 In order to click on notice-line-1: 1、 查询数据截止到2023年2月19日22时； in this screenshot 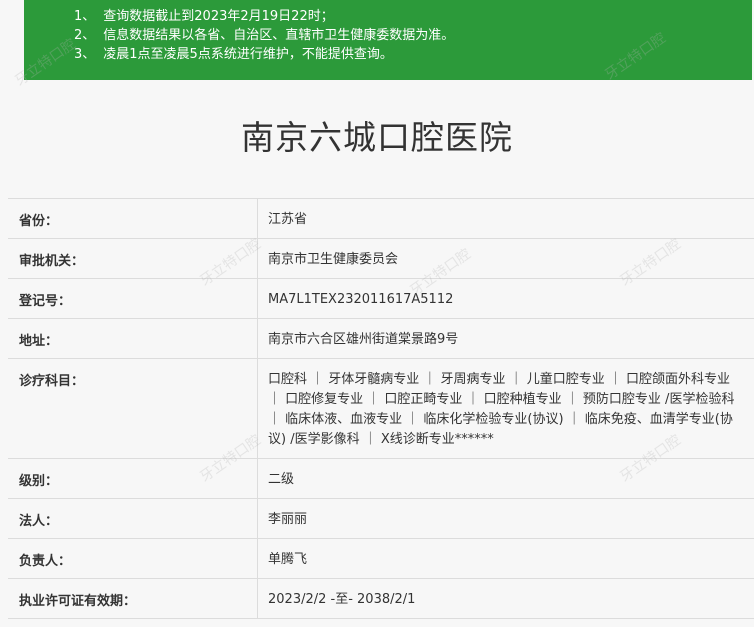, I will do `click(413, 16)`.